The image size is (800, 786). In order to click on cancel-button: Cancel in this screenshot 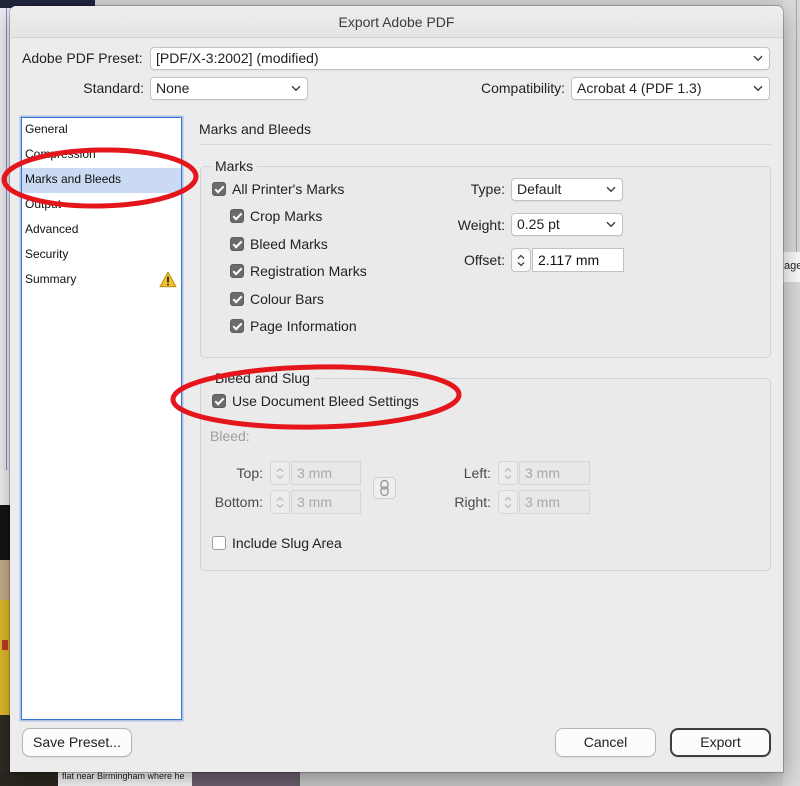, I will do `click(605, 742)`.